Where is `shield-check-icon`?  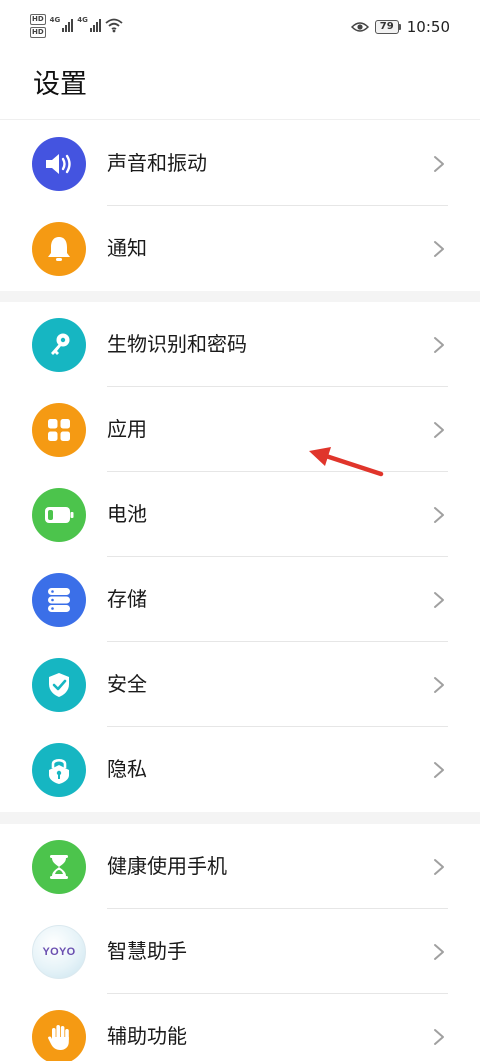 shield-check-icon is located at coordinates (59, 685).